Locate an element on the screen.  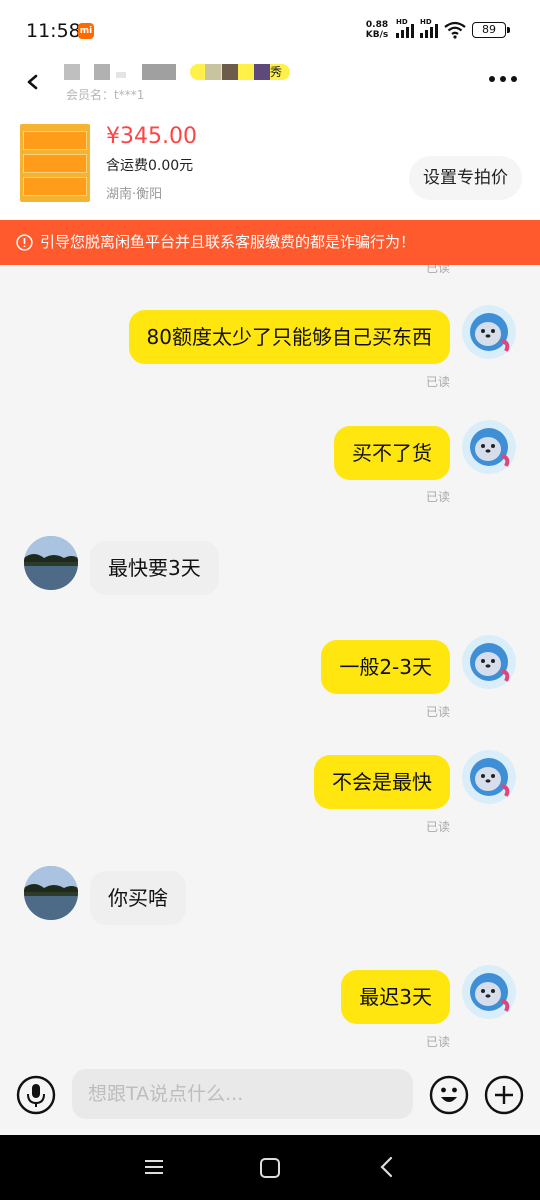
back-arrow-icon is located at coordinates (32, 82).